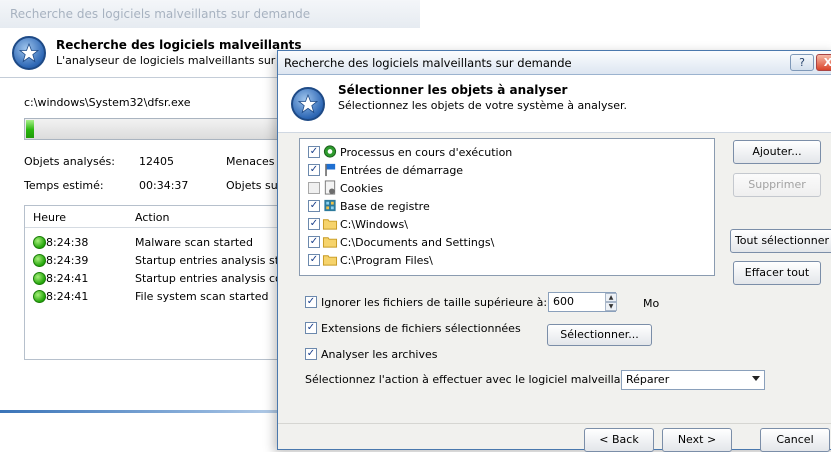 The image size is (831, 452). I want to click on stepper-down-icon: ▼, so click(611, 306).